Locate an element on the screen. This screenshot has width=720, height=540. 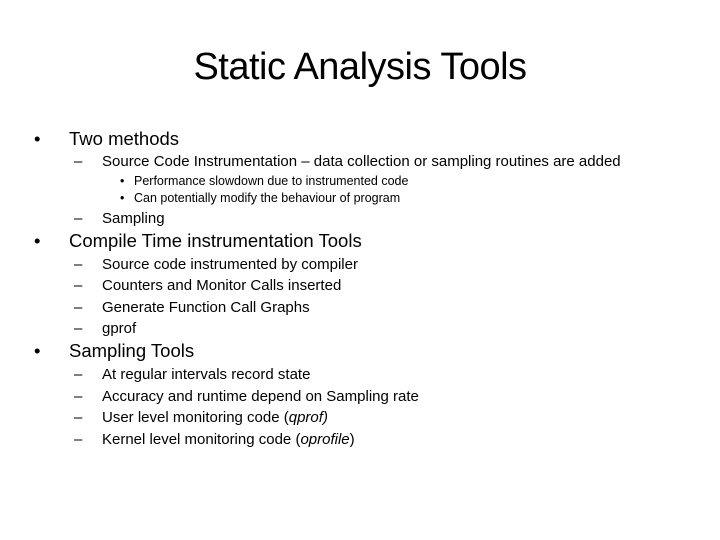
sub-item-text-plain: Kernel level monitoring code ( is located at coordinates (201, 439).